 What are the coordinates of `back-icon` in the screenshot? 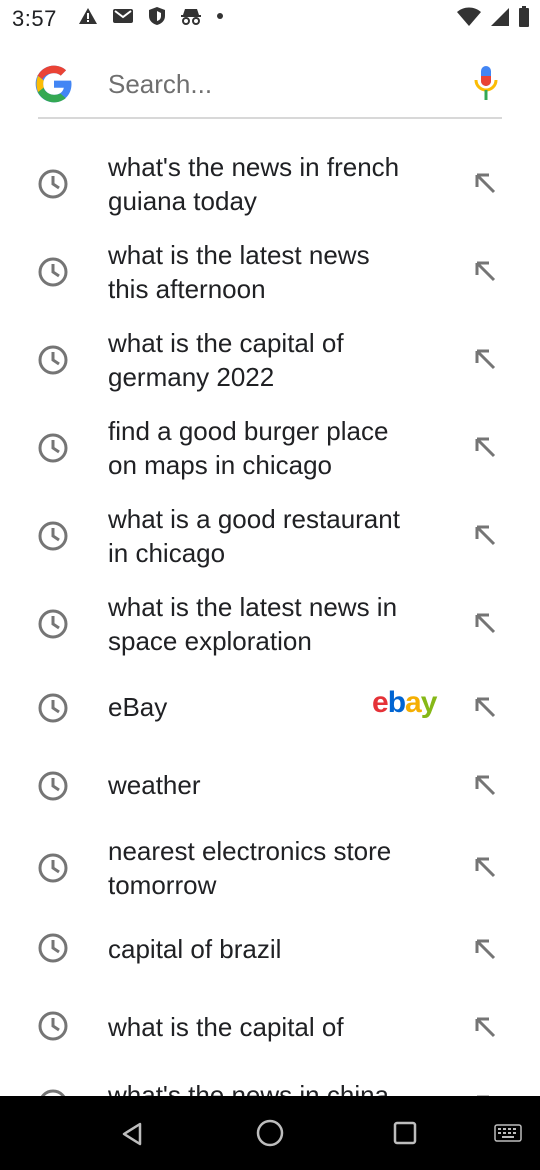 It's located at (132, 1134).